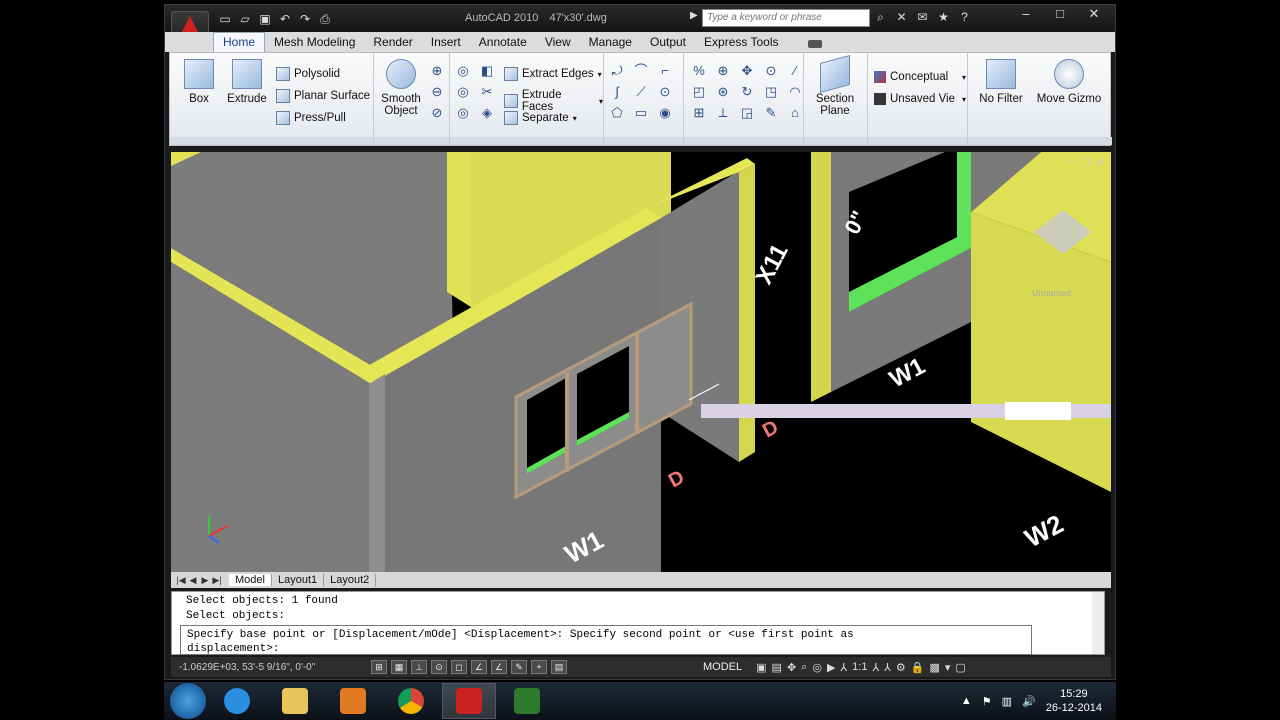 The height and width of the screenshot is (720, 1280). Describe the element at coordinates (723, 71) in the screenshot. I see `modify-tool-icon: ⊕` at that location.